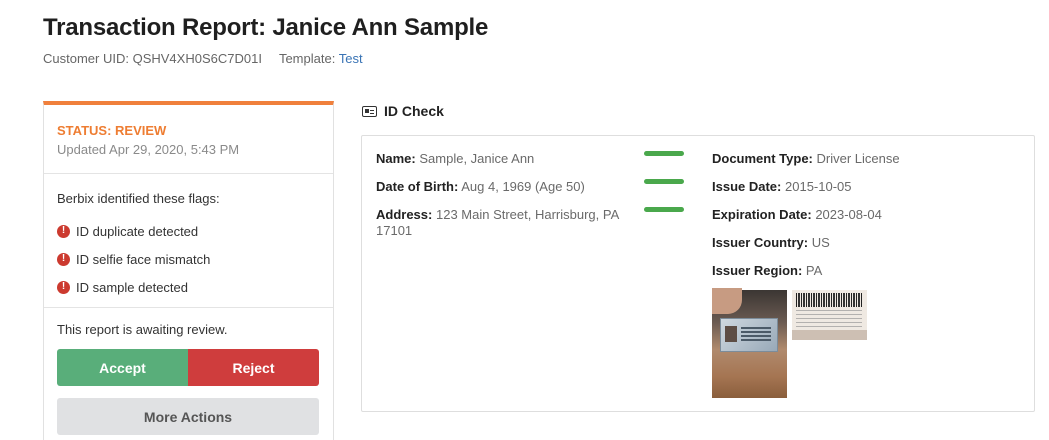 This screenshot has height=440, width=1049. What do you see at coordinates (138, 198) in the screenshot?
I see `flags-title: Berbix identified these flags:` at bounding box center [138, 198].